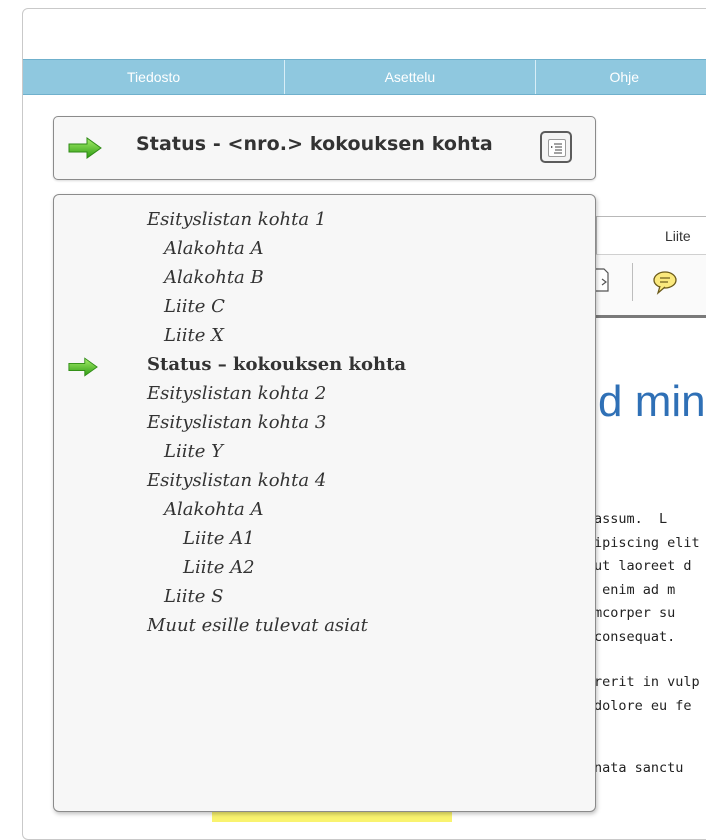  What do you see at coordinates (643, 566) in the screenshot?
I see `document-line: ut laoreet d` at bounding box center [643, 566].